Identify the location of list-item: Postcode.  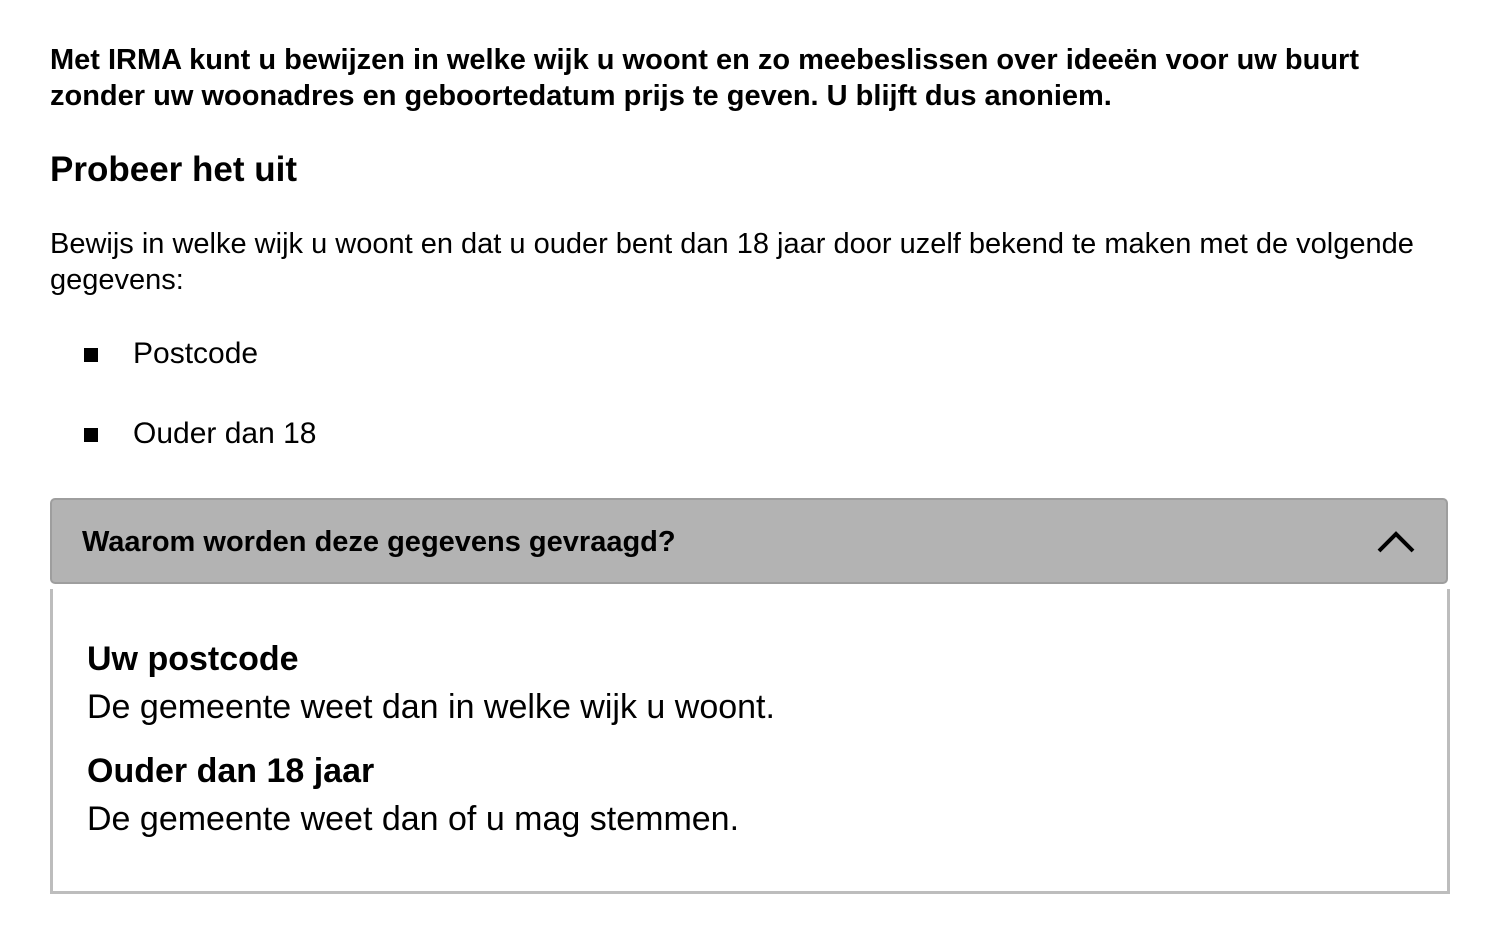
(350, 354).